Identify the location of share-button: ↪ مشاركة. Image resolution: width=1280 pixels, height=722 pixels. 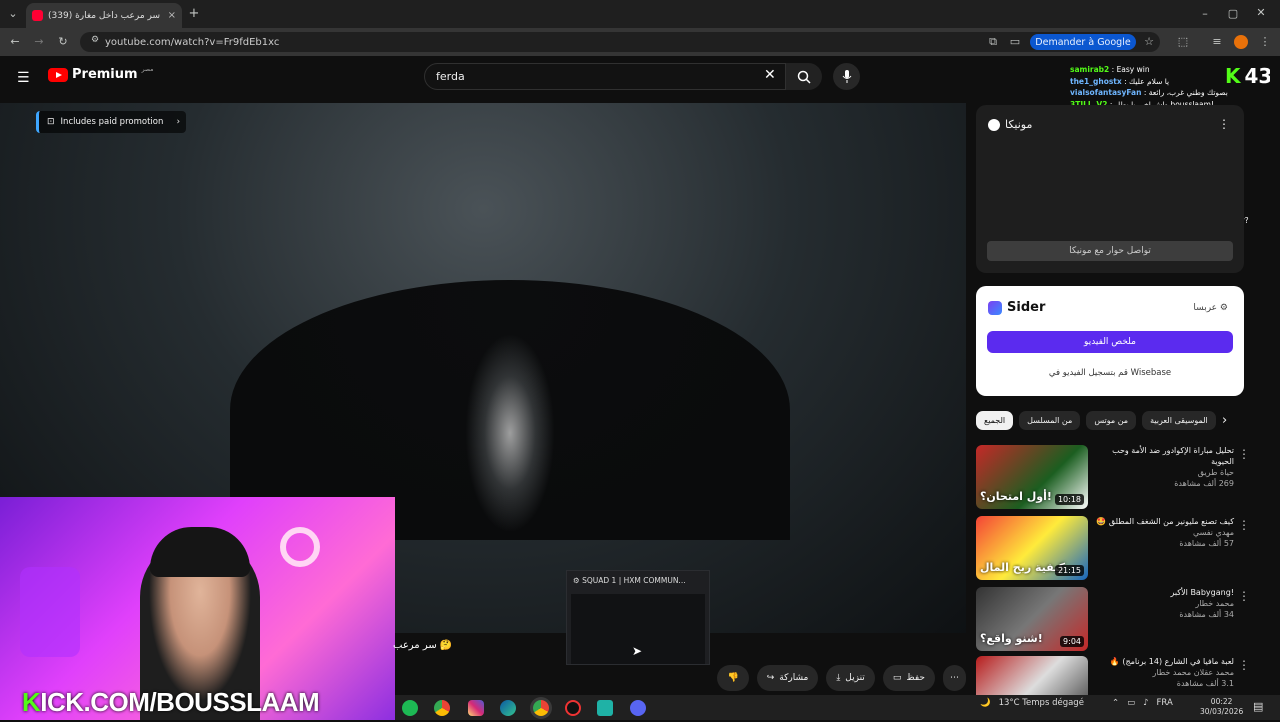
(787, 678).